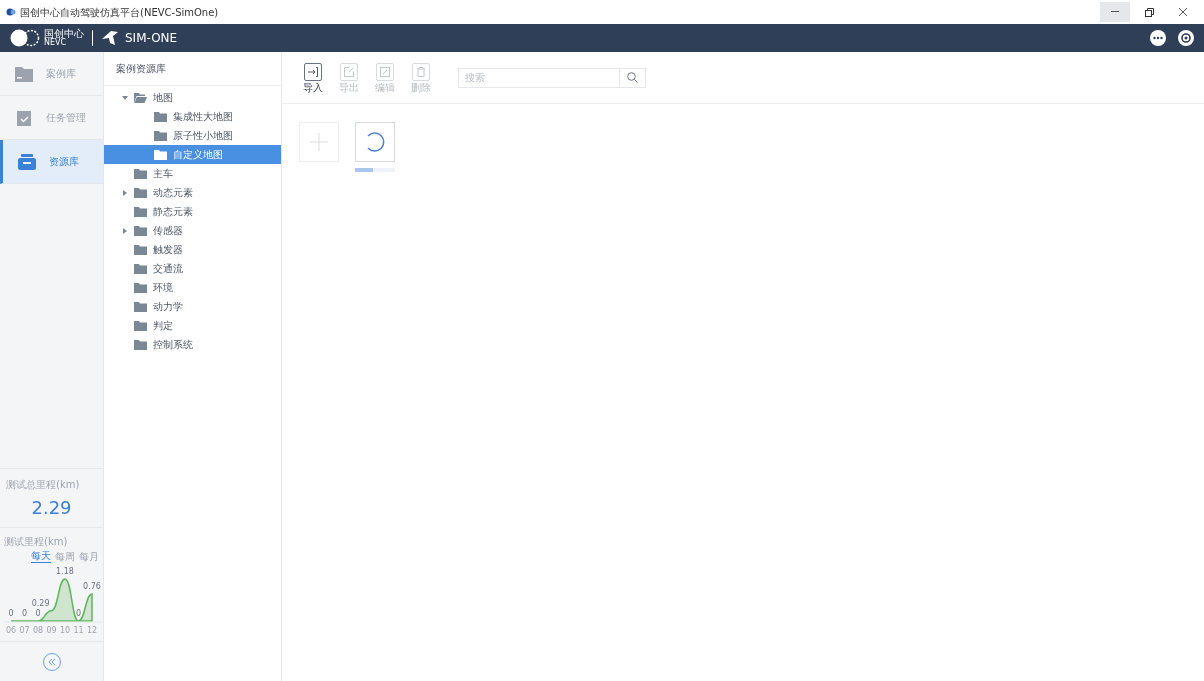  What do you see at coordinates (41, 557) in the screenshot?
I see `period-tab: 每天` at bounding box center [41, 557].